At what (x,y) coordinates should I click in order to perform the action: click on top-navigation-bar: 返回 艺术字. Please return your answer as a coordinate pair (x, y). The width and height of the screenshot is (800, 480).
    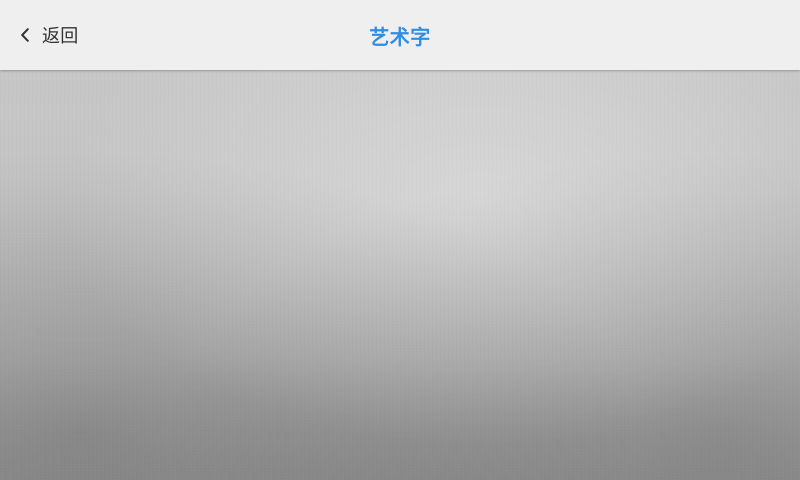
    Looking at the image, I should click on (400, 35).